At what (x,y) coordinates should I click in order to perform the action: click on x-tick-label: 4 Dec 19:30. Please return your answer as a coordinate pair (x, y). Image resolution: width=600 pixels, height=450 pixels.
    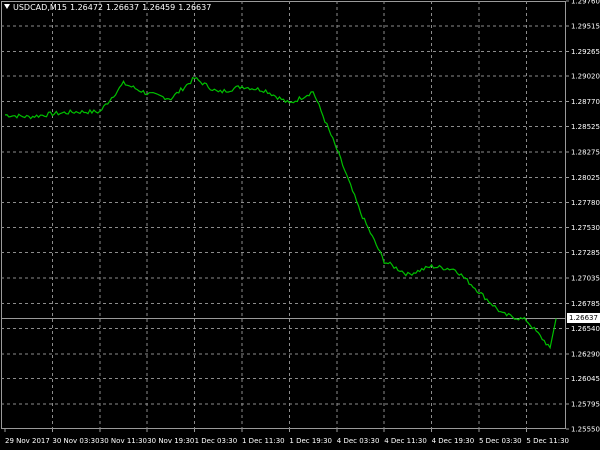
    Looking at the image, I should click on (453, 441).